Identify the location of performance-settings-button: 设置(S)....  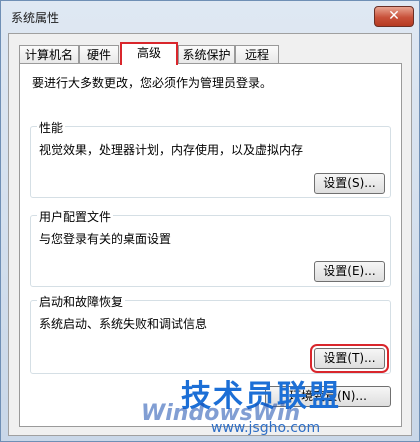
(349, 183).